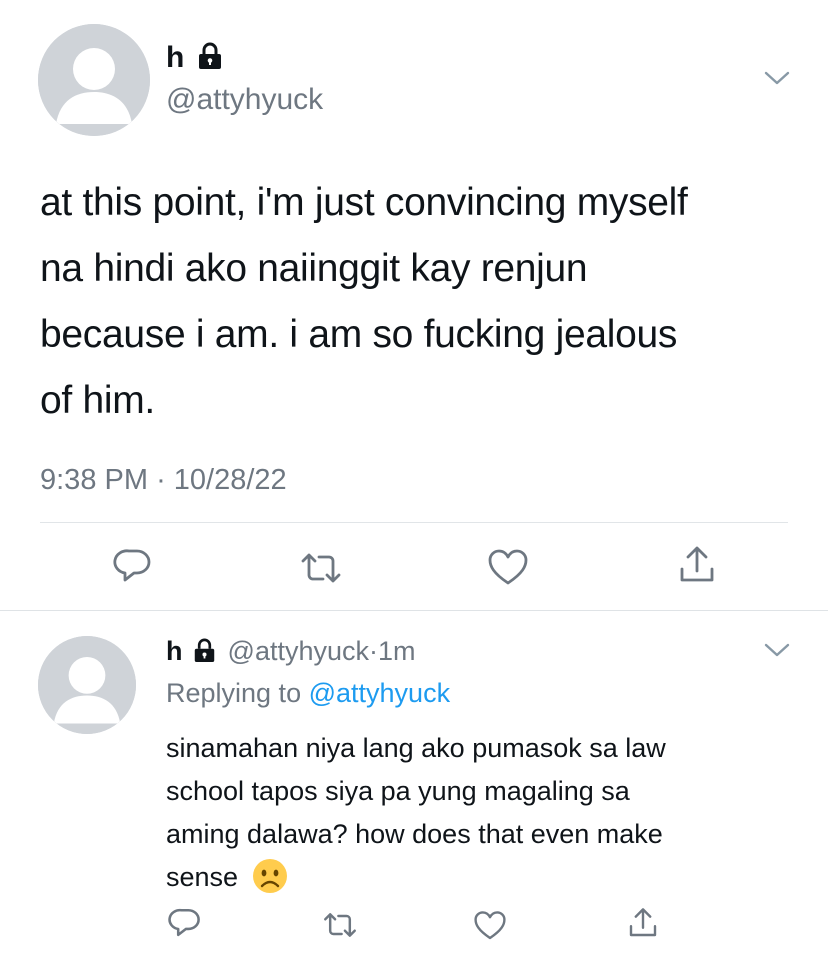  I want to click on reply-text-line: sinamahan niya lang ako pumasok sa law, so click(416, 748).